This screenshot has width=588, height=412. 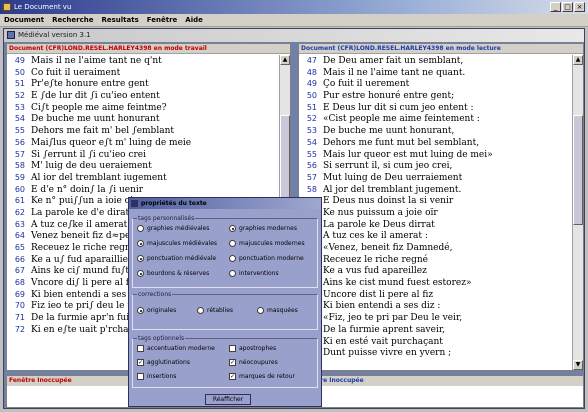 I want to click on line-text: Vncore di∫ li pere al fiz, so click(x=84, y=283).